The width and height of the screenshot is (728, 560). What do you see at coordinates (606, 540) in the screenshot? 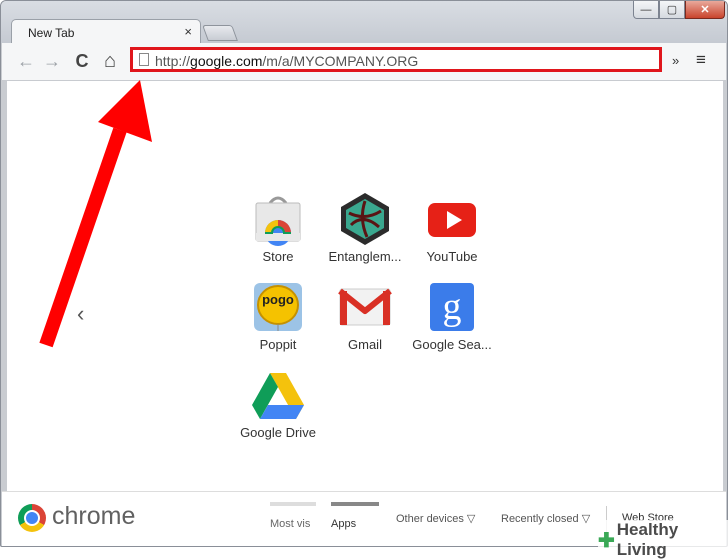
I see `plus-cross-icon: ✚` at bounding box center [606, 540].